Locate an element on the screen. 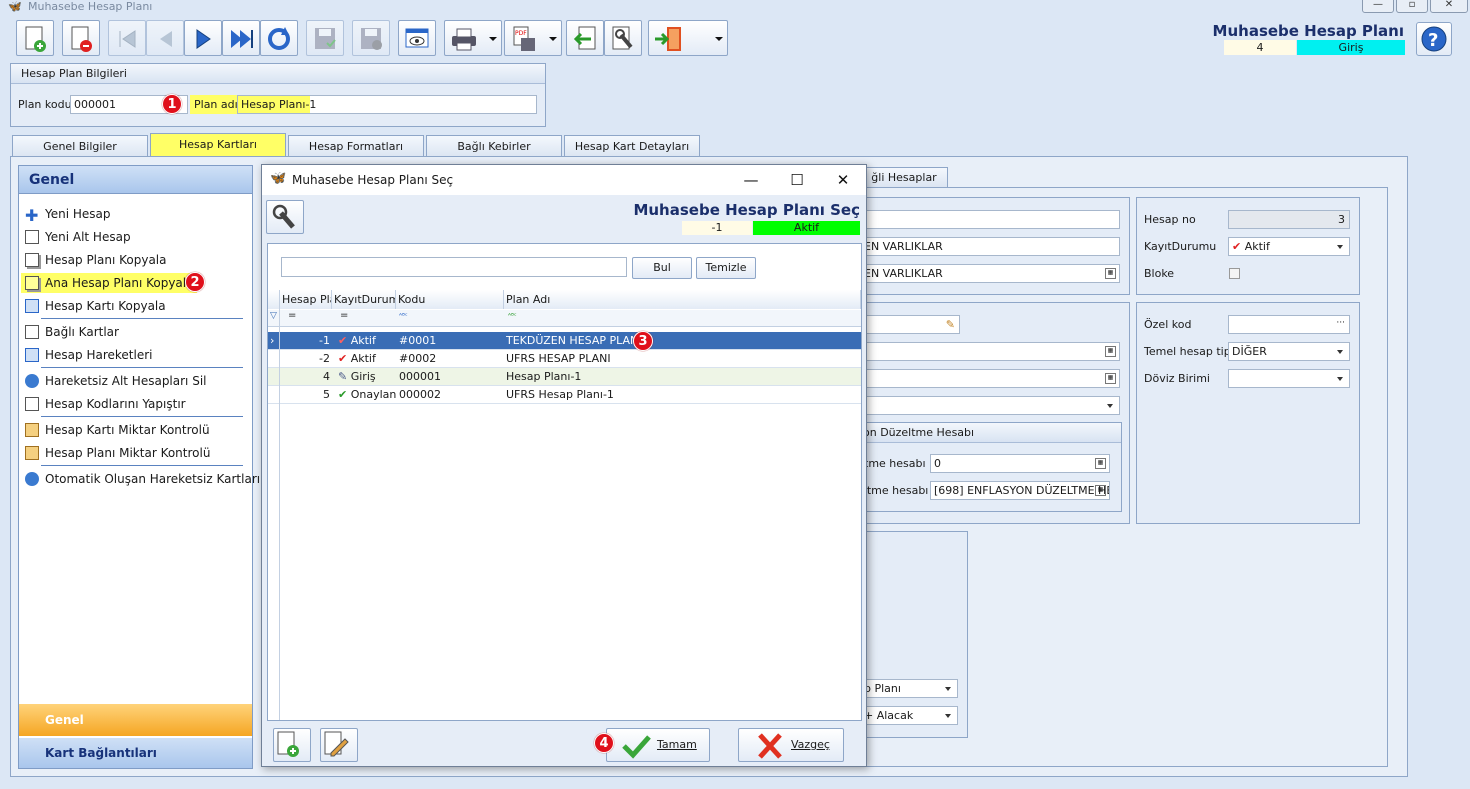 The height and width of the screenshot is (789, 1470). last-record-button is located at coordinates (241, 38).